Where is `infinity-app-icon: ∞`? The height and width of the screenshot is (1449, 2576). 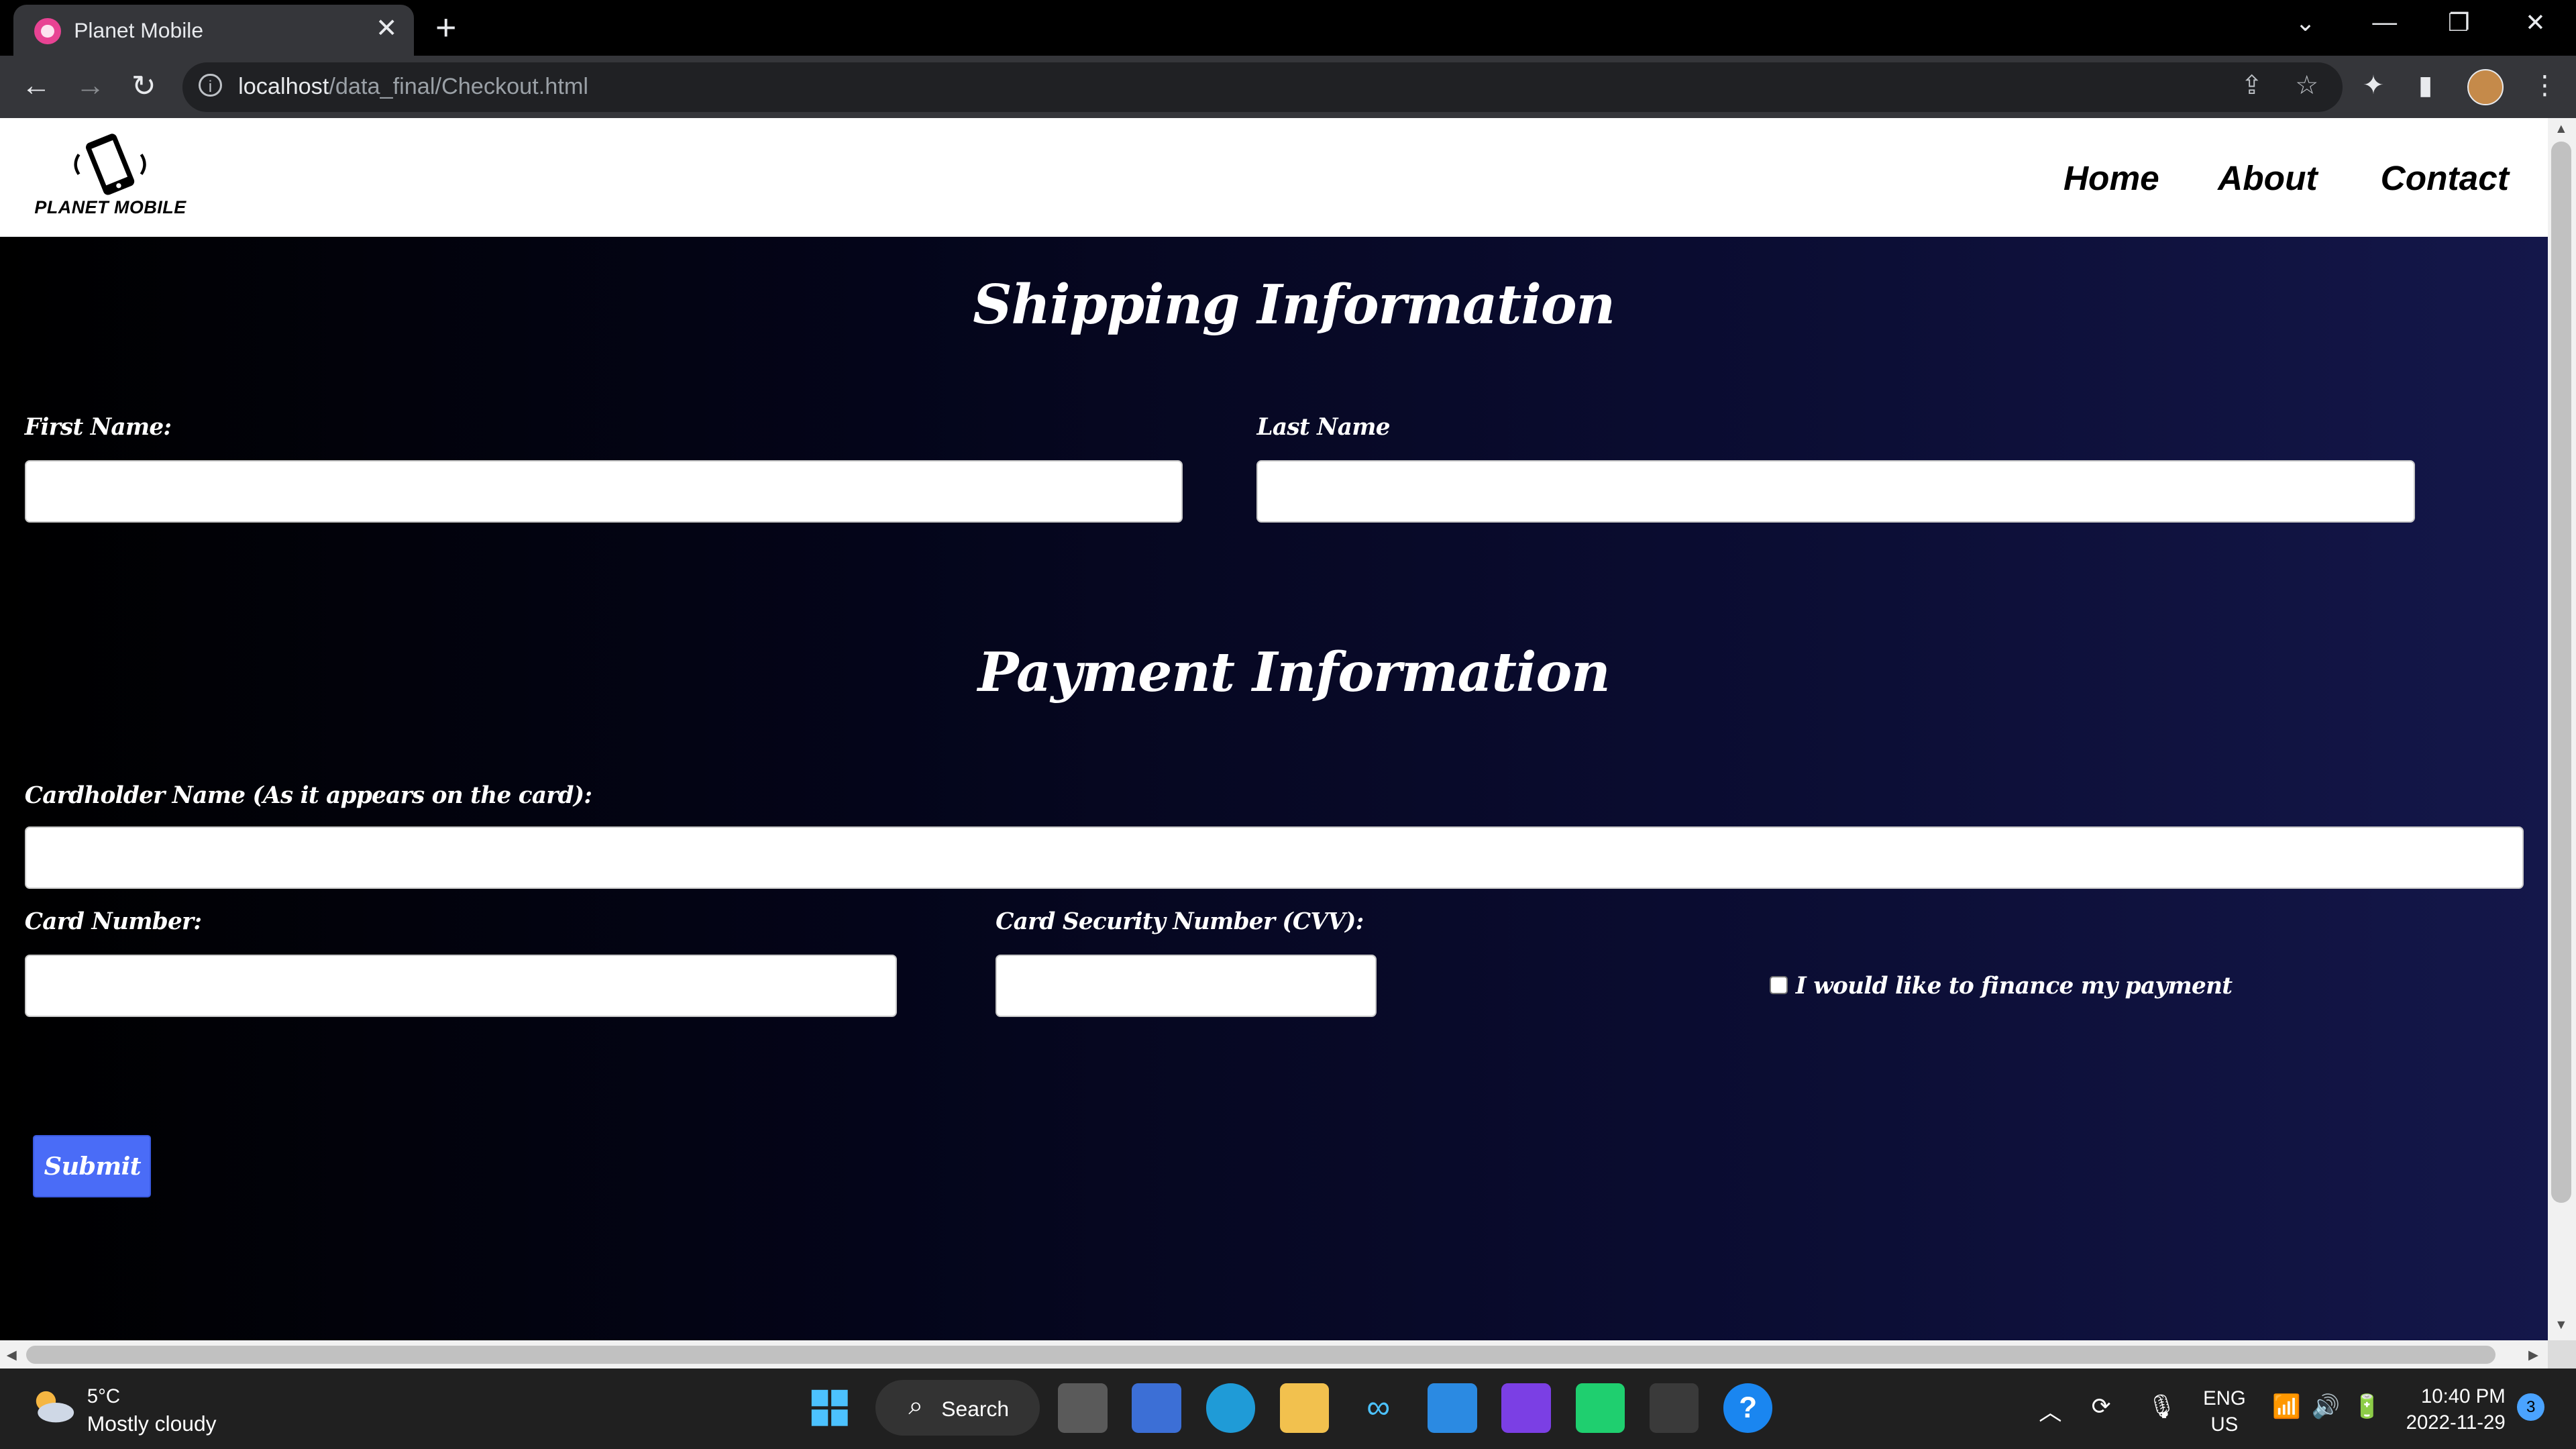 infinity-app-icon: ∞ is located at coordinates (1378, 1407).